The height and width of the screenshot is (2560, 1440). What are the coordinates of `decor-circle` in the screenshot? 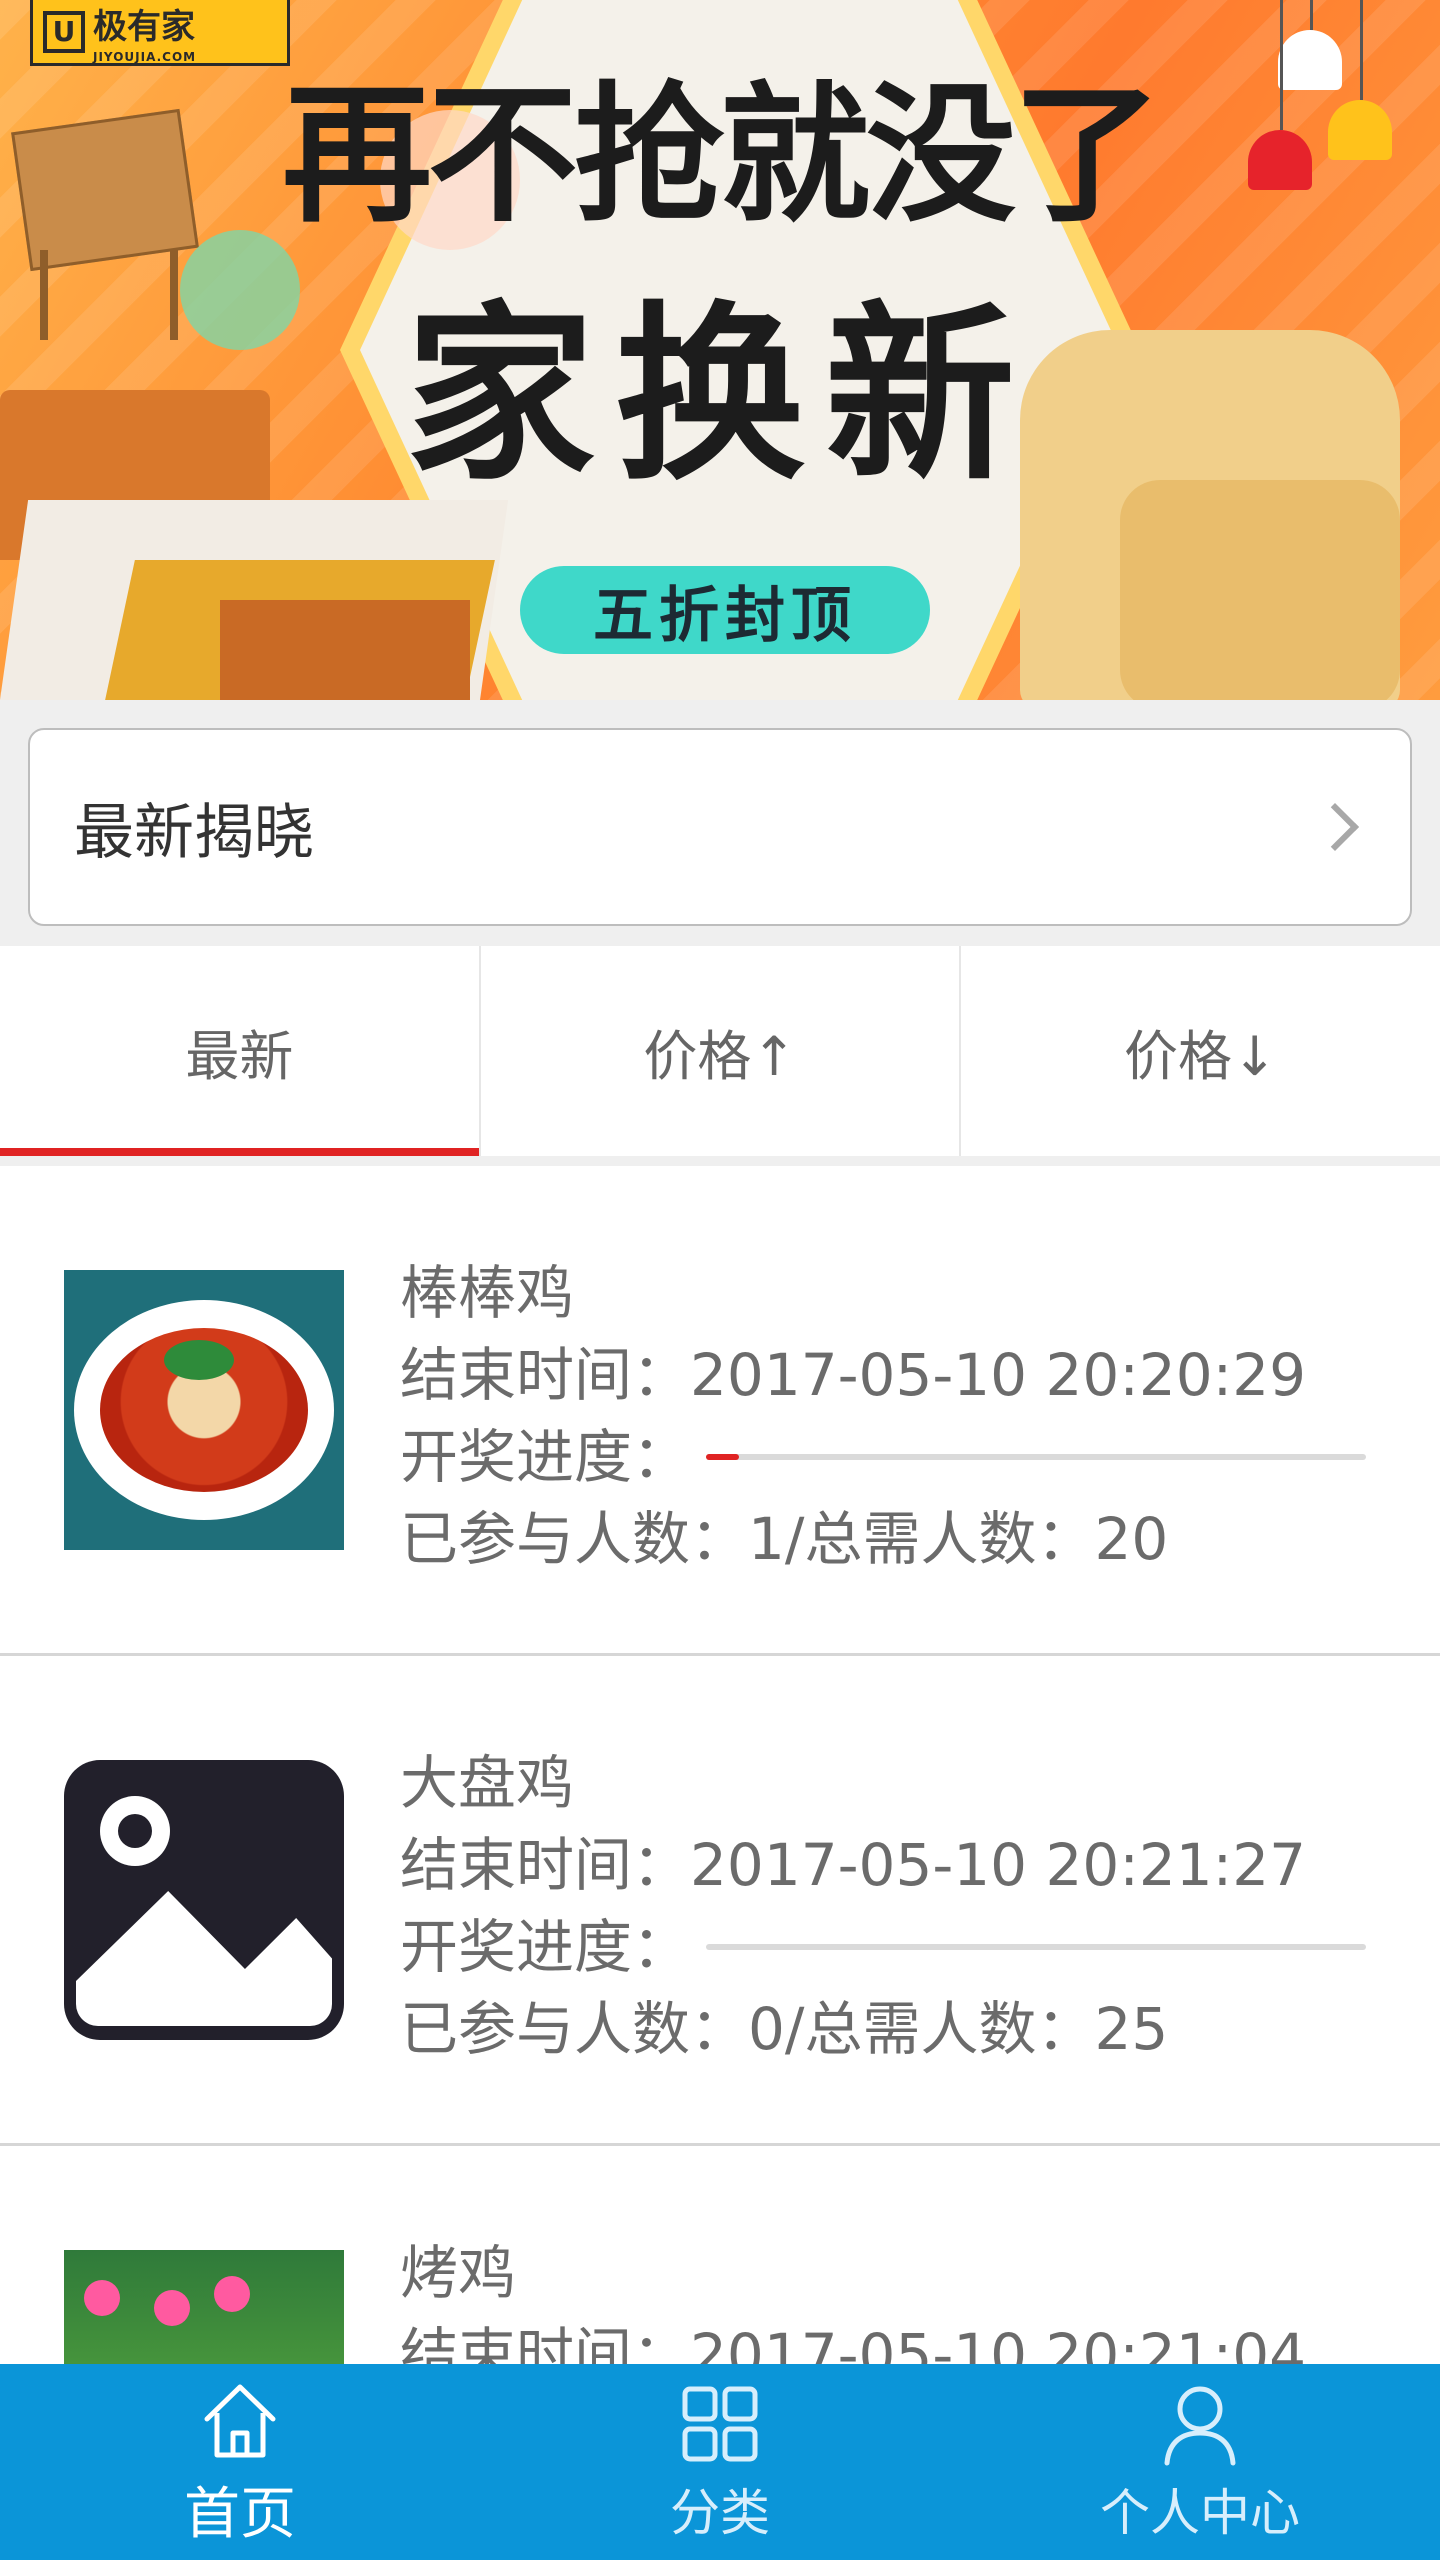 It's located at (240, 290).